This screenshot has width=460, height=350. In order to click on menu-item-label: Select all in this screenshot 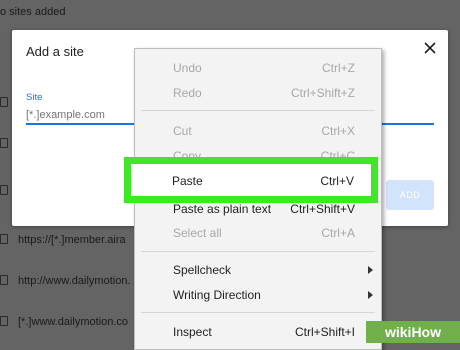, I will do `click(197, 233)`.